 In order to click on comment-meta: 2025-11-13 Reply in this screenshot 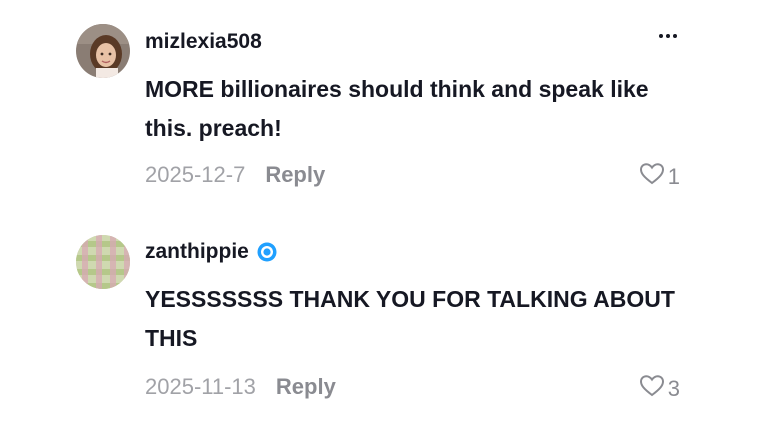, I will do `click(240, 387)`.